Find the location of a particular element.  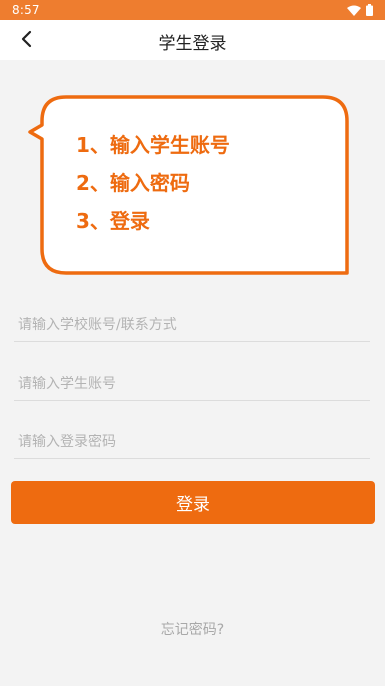

step-2: 2、输入密码 is located at coordinates (133, 183).